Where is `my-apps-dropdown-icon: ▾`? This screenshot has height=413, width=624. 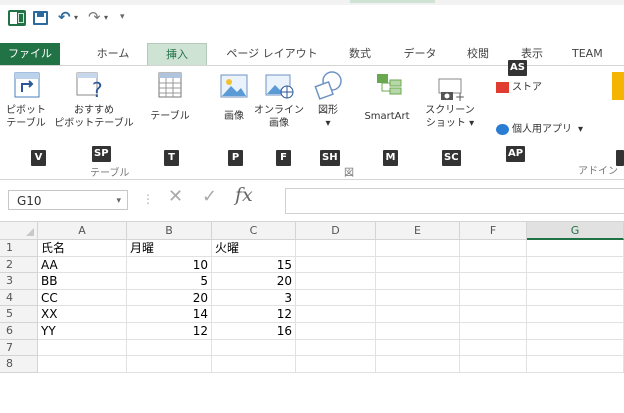 my-apps-dropdown-icon: ▾ is located at coordinates (580, 129).